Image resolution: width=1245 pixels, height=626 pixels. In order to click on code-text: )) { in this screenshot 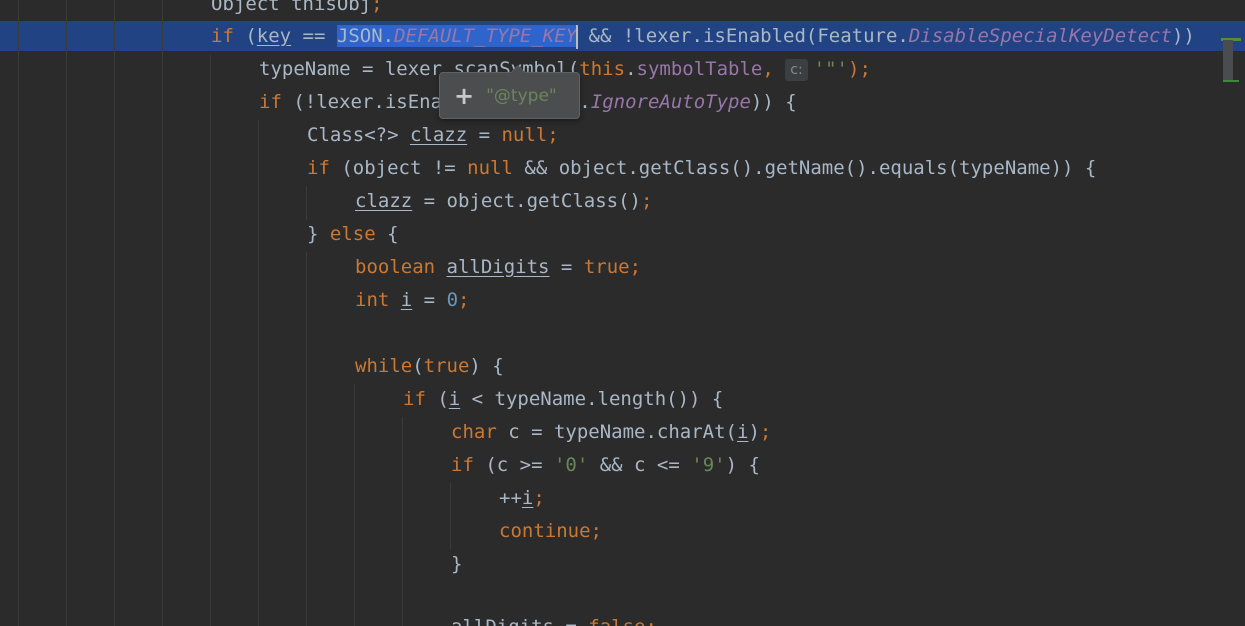, I will do `click(773, 102)`.